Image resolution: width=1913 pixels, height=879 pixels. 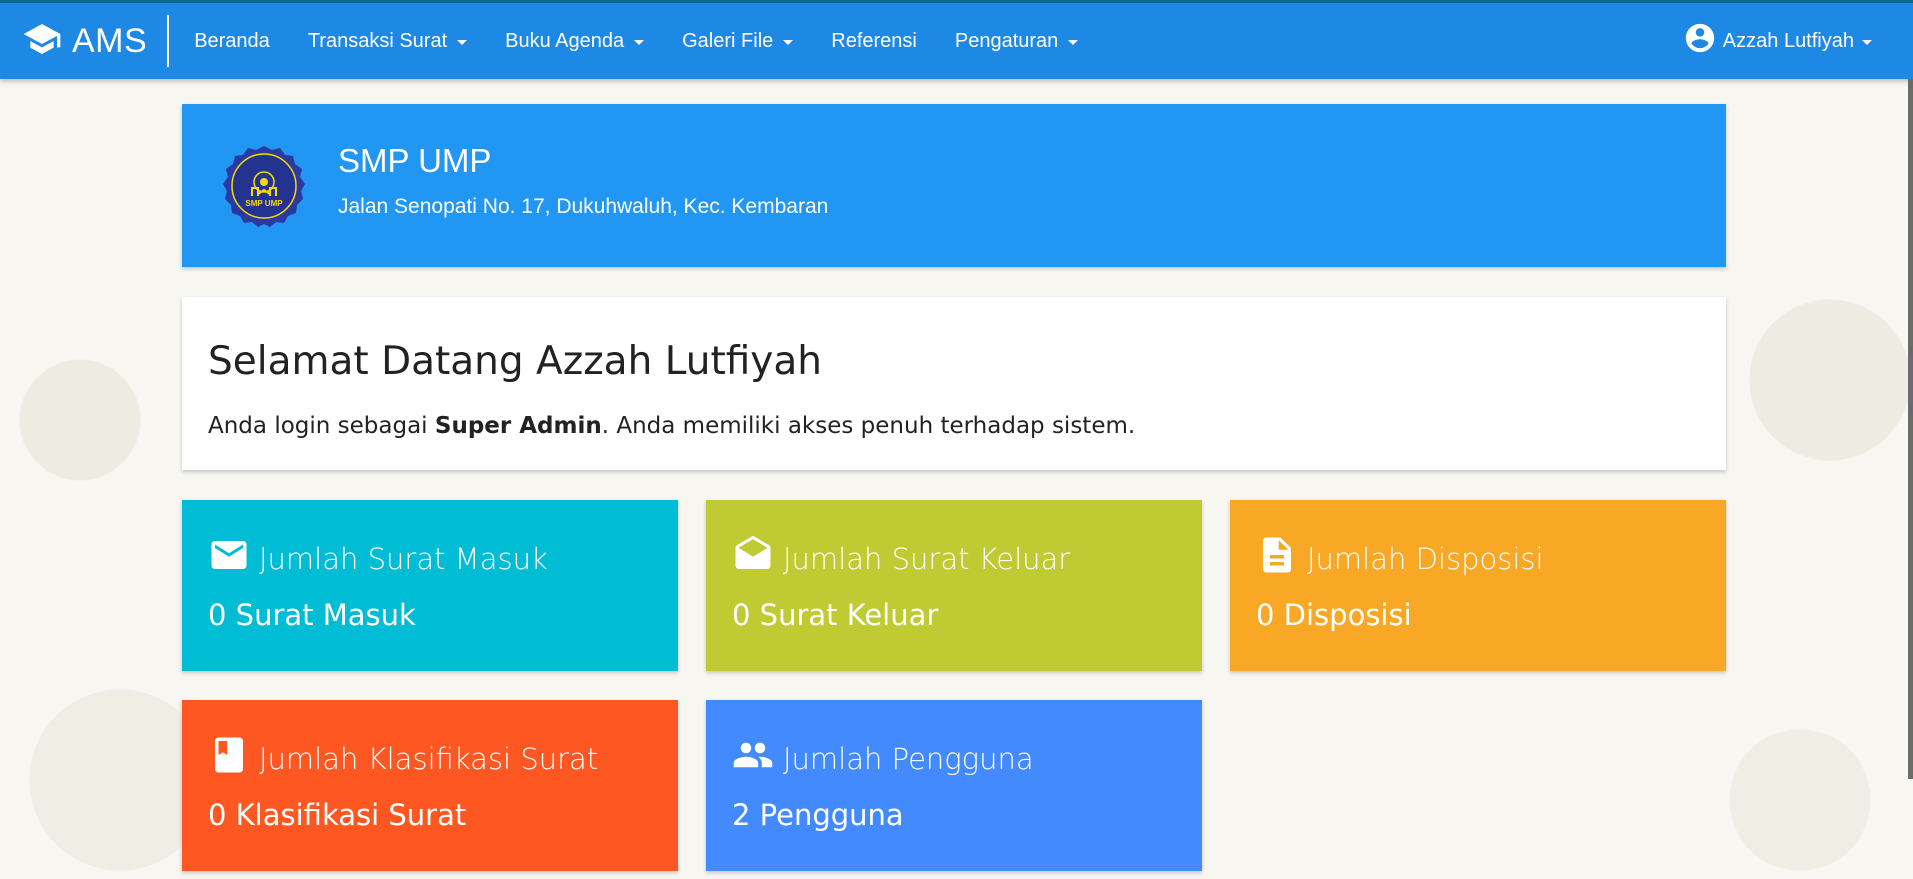 What do you see at coordinates (835, 615) in the screenshot?
I see `stat-value: 0 Surat Keluar` at bounding box center [835, 615].